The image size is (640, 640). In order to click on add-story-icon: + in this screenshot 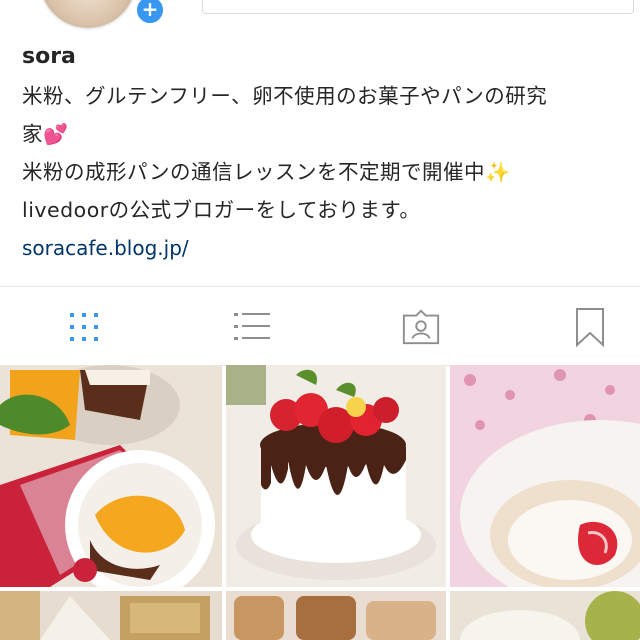, I will do `click(150, 13)`.